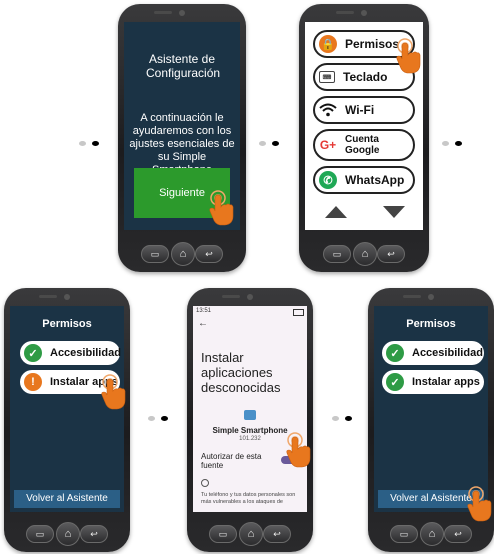  What do you see at coordinates (250, 415) in the screenshot?
I see `app-icon` at bounding box center [250, 415].